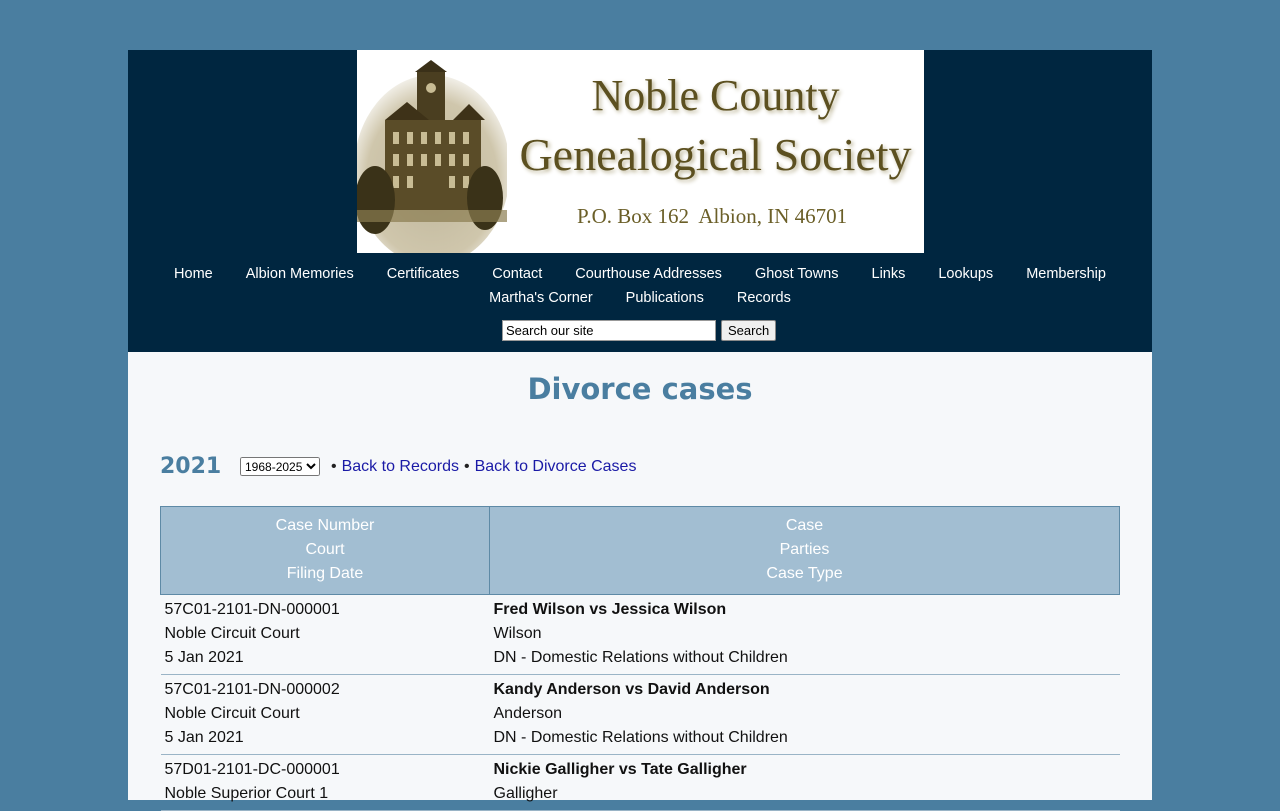 The height and width of the screenshot is (811, 1280). Describe the element at coordinates (556, 467) in the screenshot. I see `back-to-divorce-cases-link: Back to Divorce Cases` at that location.